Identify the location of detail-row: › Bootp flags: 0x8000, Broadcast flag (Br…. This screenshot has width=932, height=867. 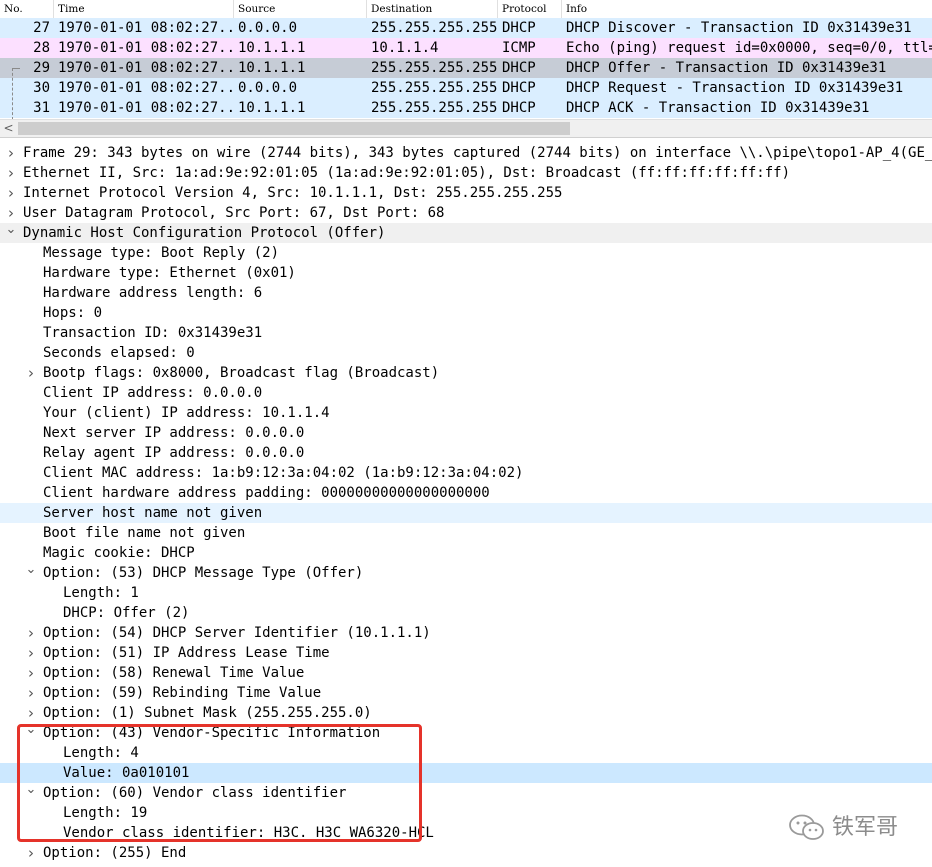
(466, 373).